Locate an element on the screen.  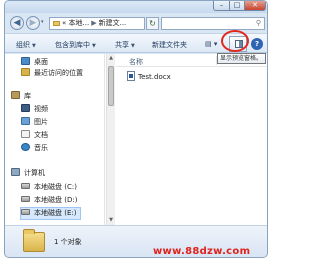
nav-item-label: 库 is located at coordinates (27, 96).